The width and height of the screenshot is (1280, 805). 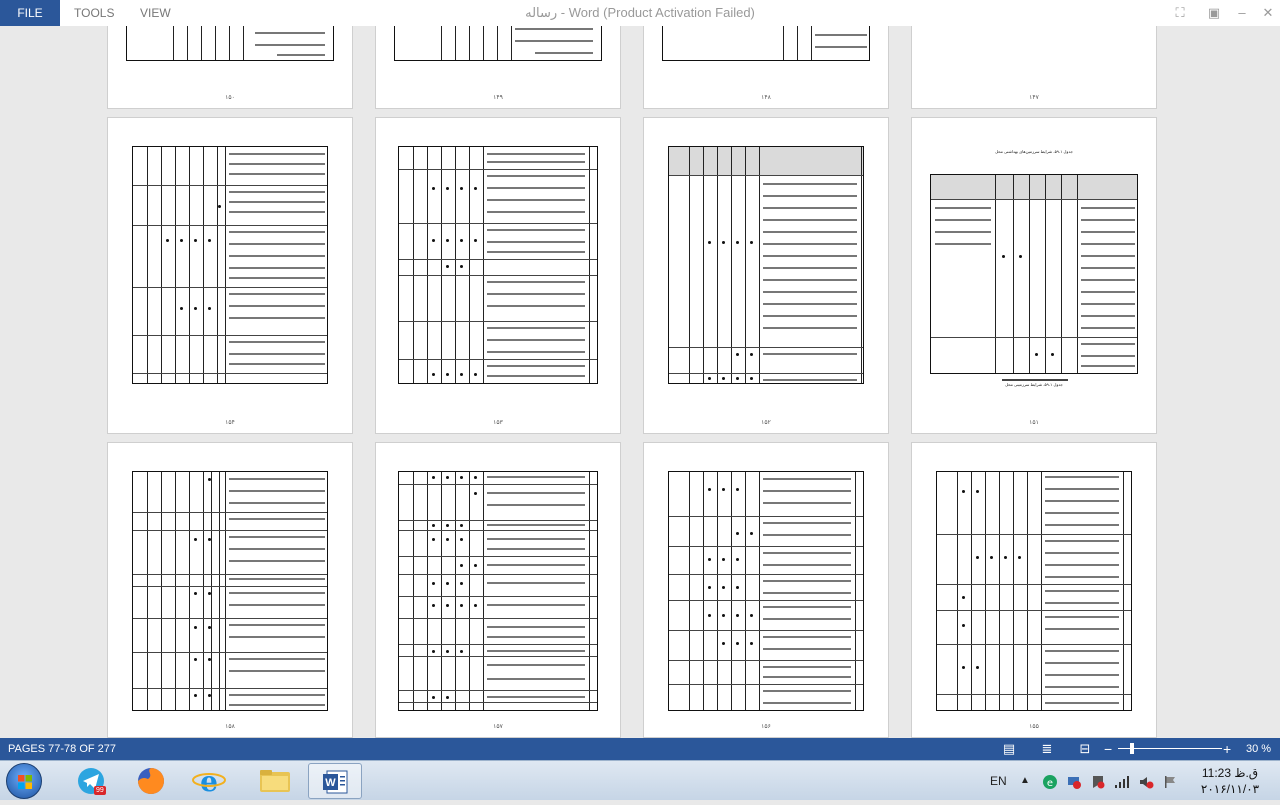 What do you see at coordinates (998, 781) in the screenshot?
I see `language-indicator: EN` at bounding box center [998, 781].